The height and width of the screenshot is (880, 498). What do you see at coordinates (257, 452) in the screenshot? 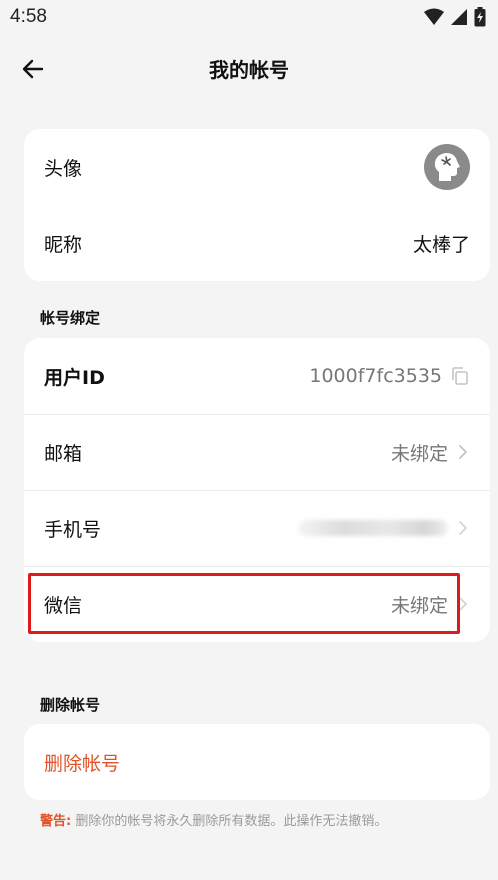
I see `email-row: 邮箱 未绑定` at bounding box center [257, 452].